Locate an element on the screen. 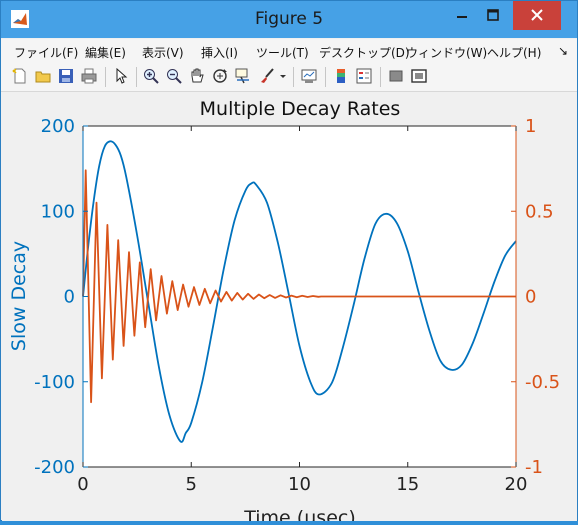  x-tick-label: 0 is located at coordinates (82, 484).